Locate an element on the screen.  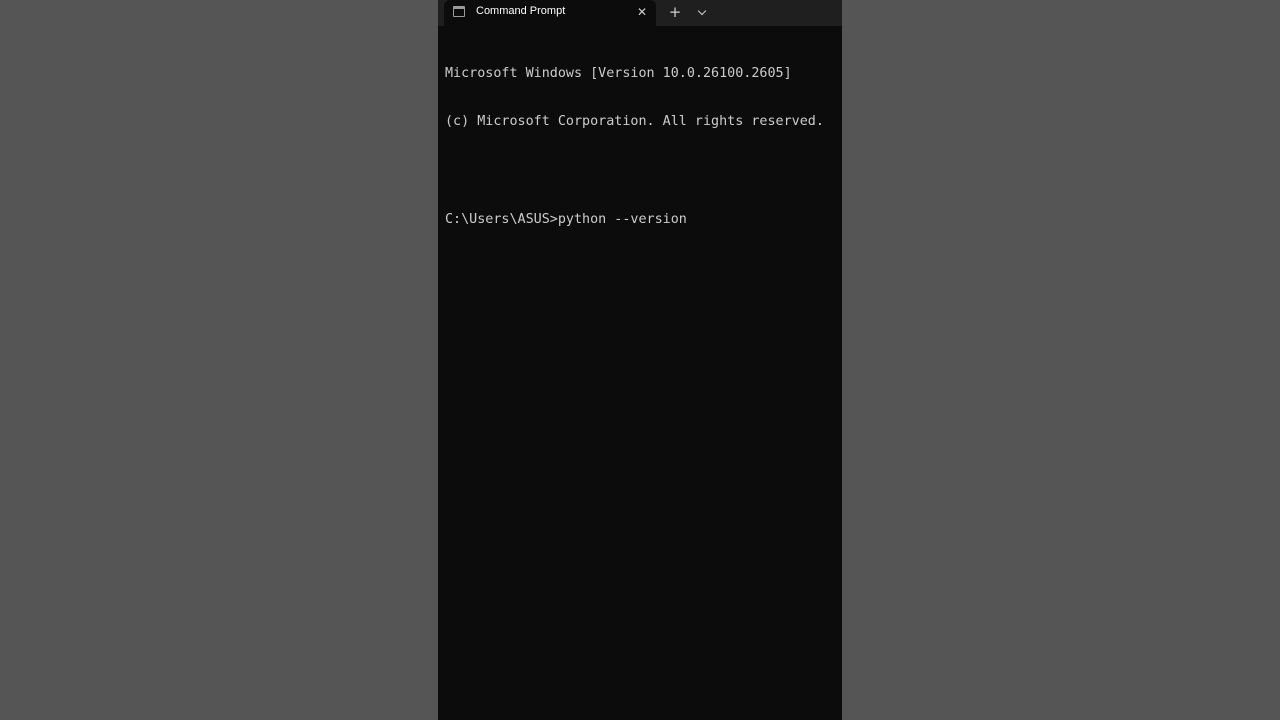
tab-command-prompt: Command Prompt ✕ is located at coordinates (550, 13).